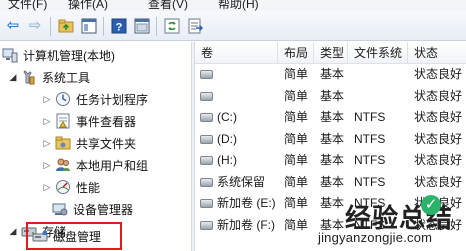  I want to click on tree-item-performance: ▷ 性能, so click(71, 187).